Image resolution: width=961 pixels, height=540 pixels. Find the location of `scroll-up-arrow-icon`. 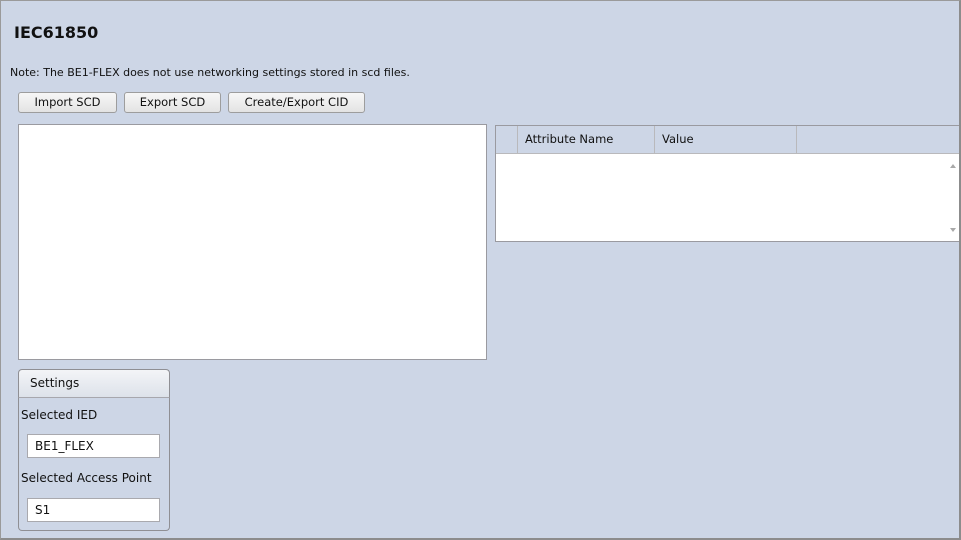

scroll-up-arrow-icon is located at coordinates (953, 166).